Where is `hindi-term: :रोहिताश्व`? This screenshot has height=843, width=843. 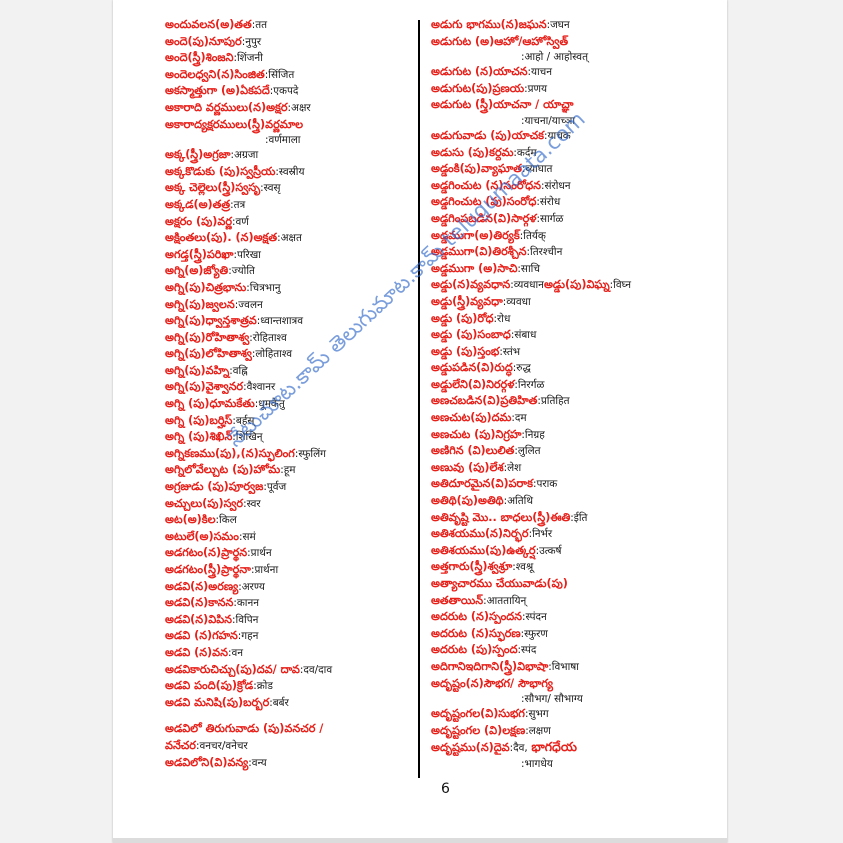
hindi-term: :रोहिताश्व is located at coordinates (268, 337).